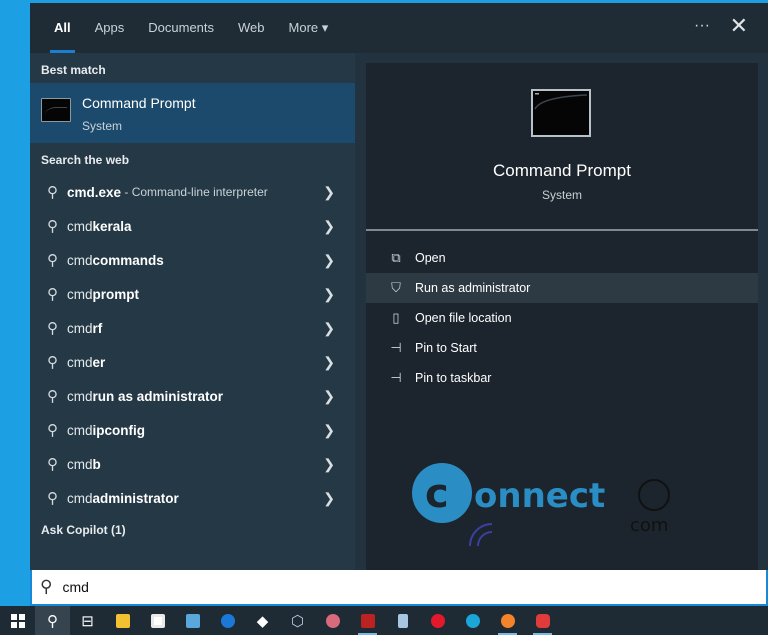 Image resolution: width=768 pixels, height=635 pixels. What do you see at coordinates (116, 294) in the screenshot?
I see `query-suggestion: prompt` at bounding box center [116, 294].